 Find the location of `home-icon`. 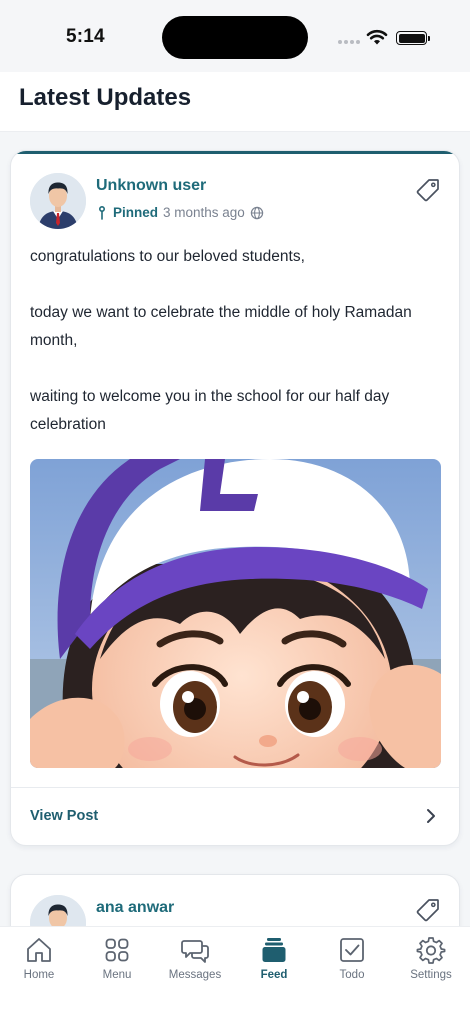

home-icon is located at coordinates (39, 950).